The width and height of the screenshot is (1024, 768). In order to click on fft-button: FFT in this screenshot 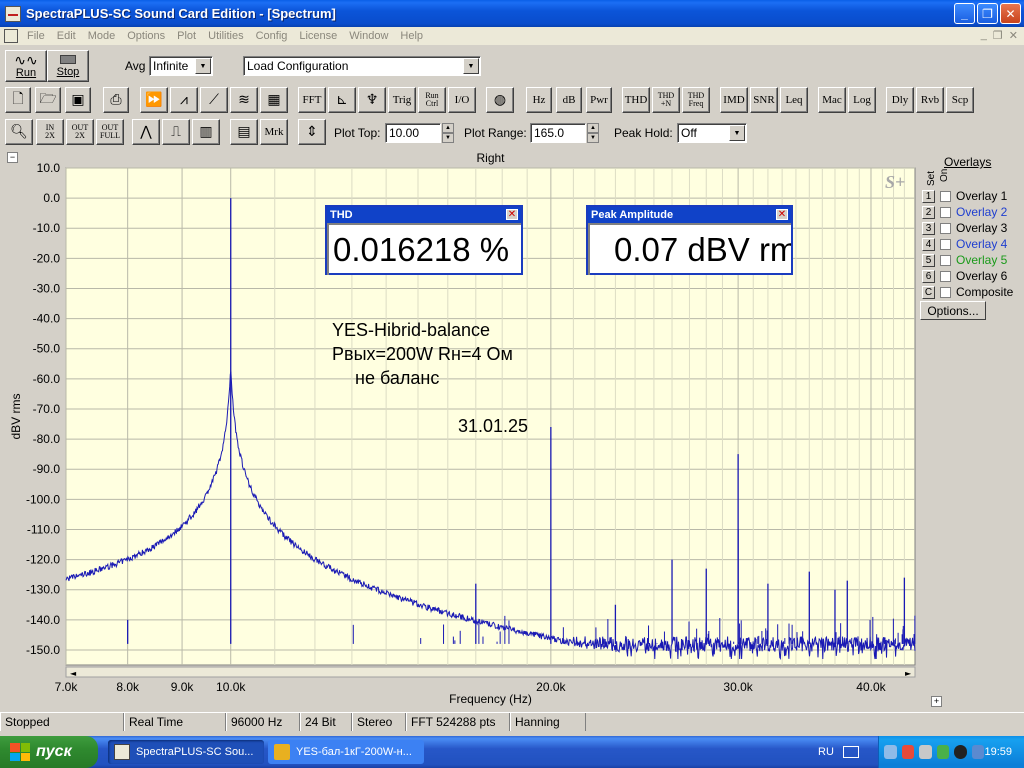, I will do `click(312, 100)`.